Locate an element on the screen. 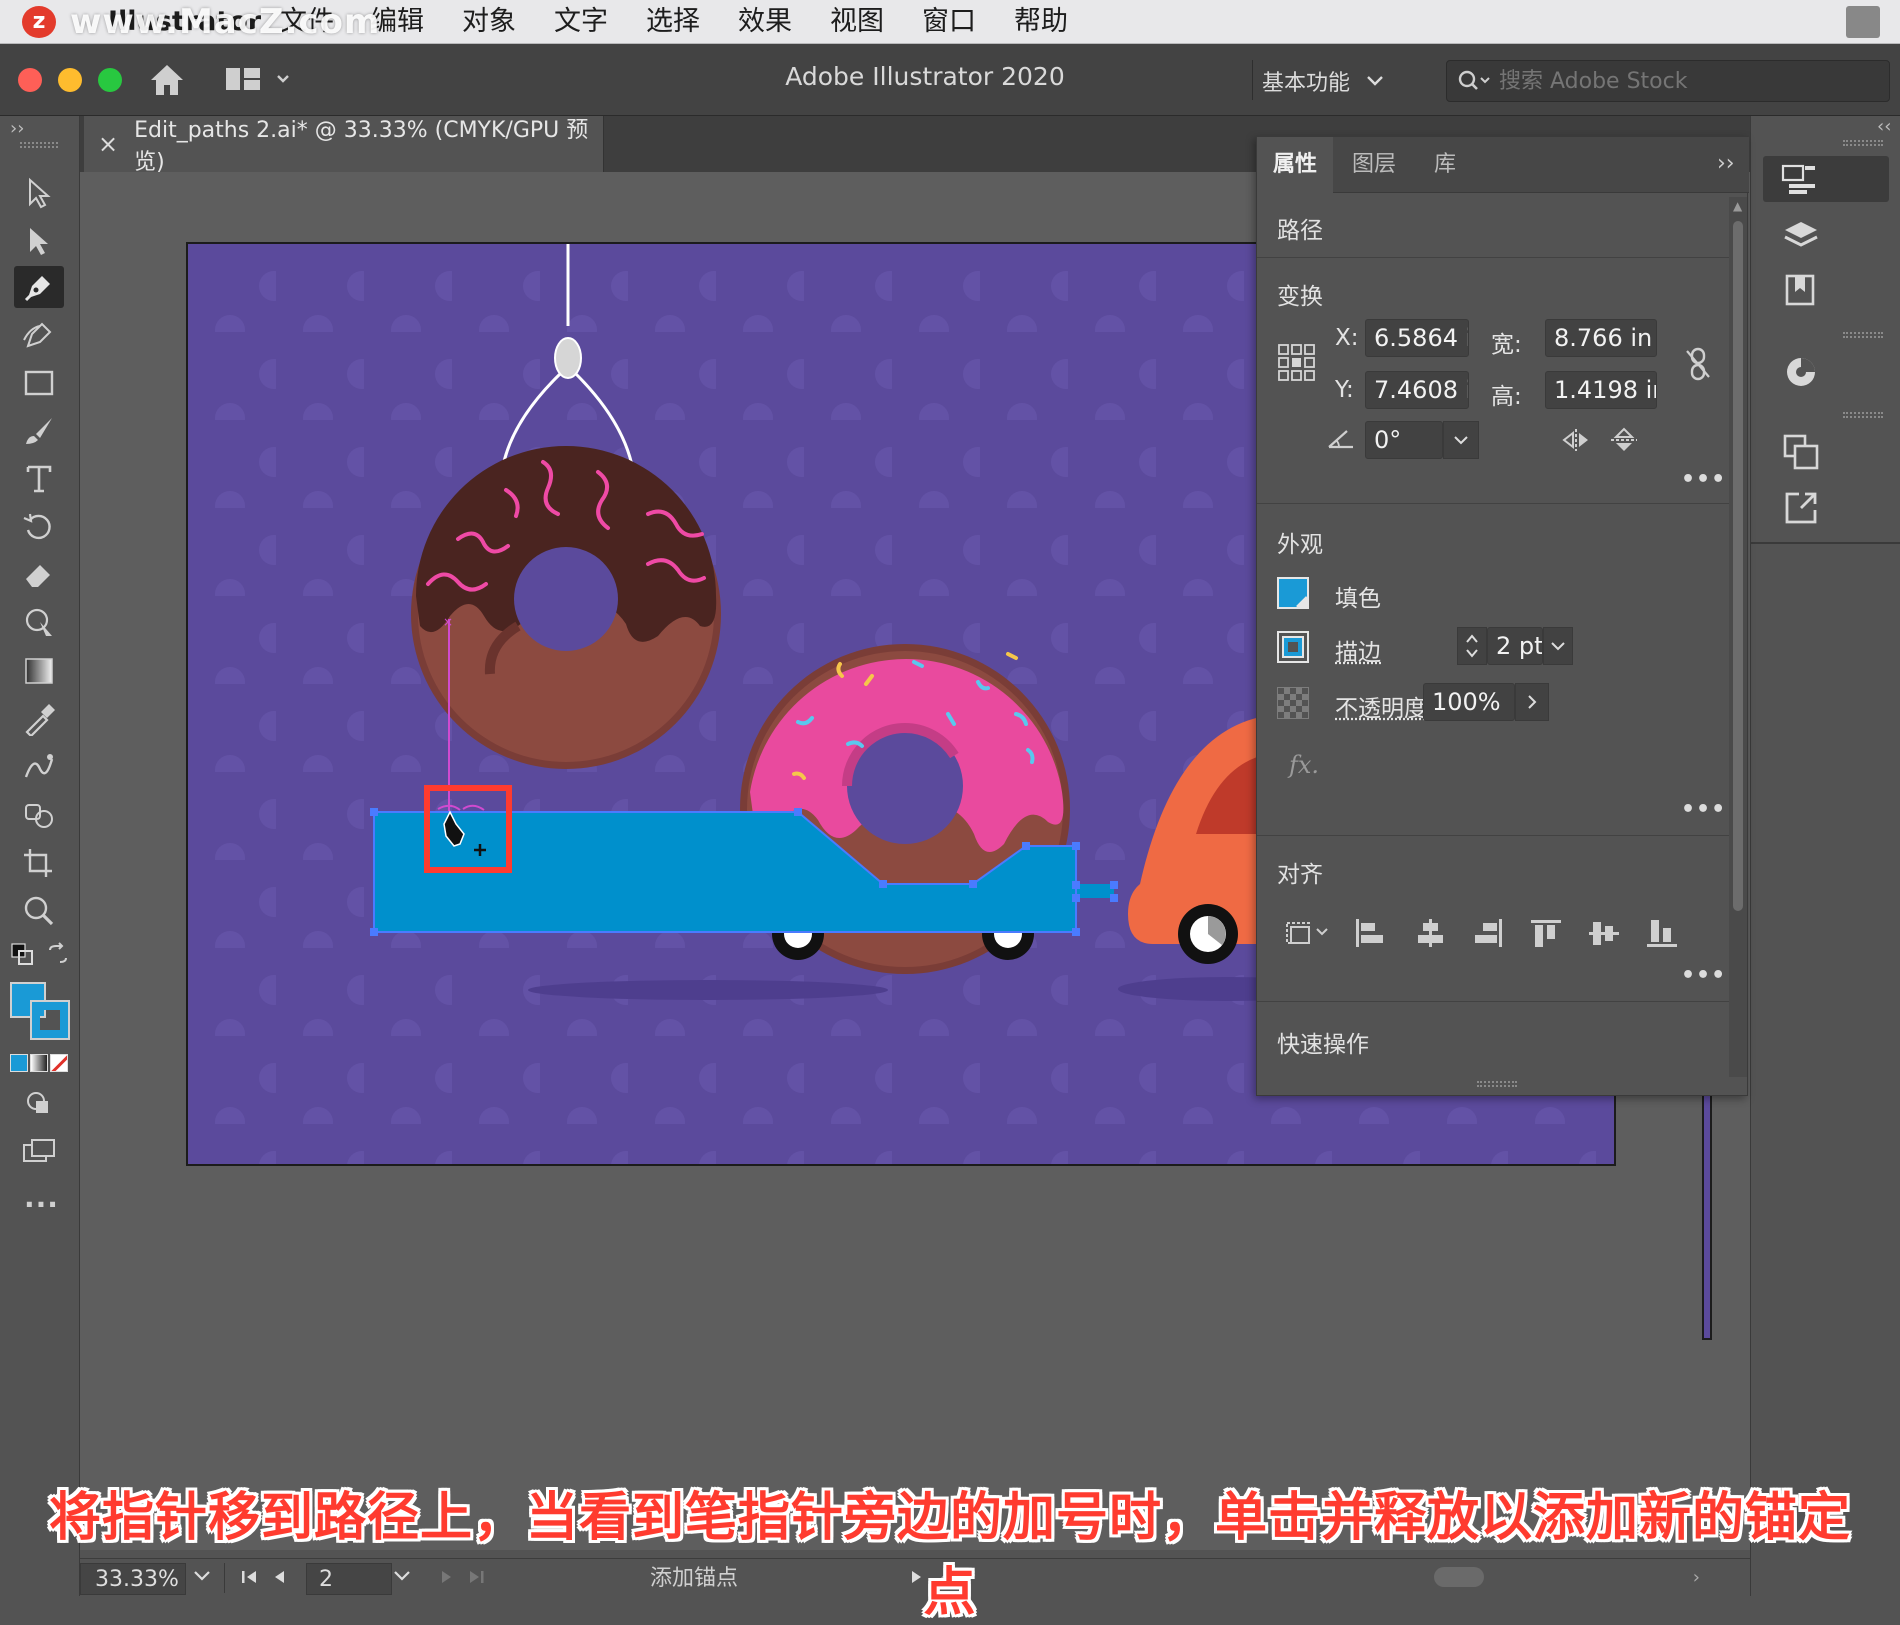 Image resolution: width=1900 pixels, height=1625 pixels. close-window-button is located at coordinates (30, 80).